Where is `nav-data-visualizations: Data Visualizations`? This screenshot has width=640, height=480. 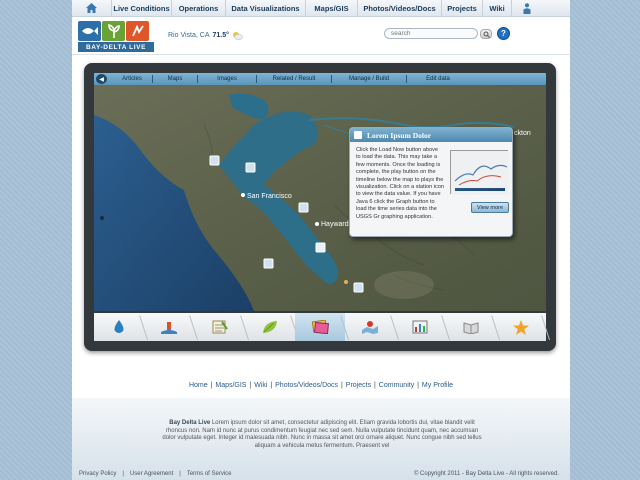 nav-data-visualizations: Data Visualizations is located at coordinates (266, 8).